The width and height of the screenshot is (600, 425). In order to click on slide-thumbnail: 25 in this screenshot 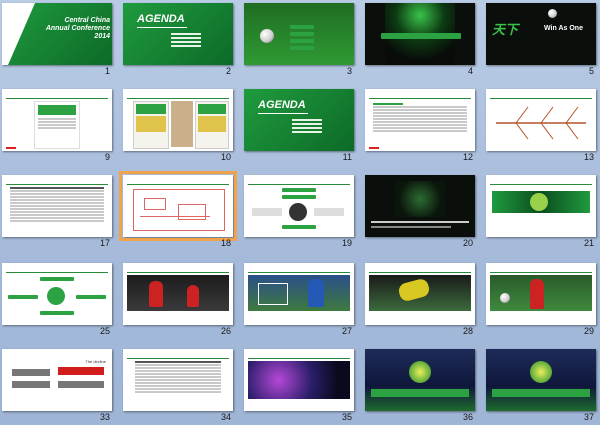, I will do `click(57, 301)`.